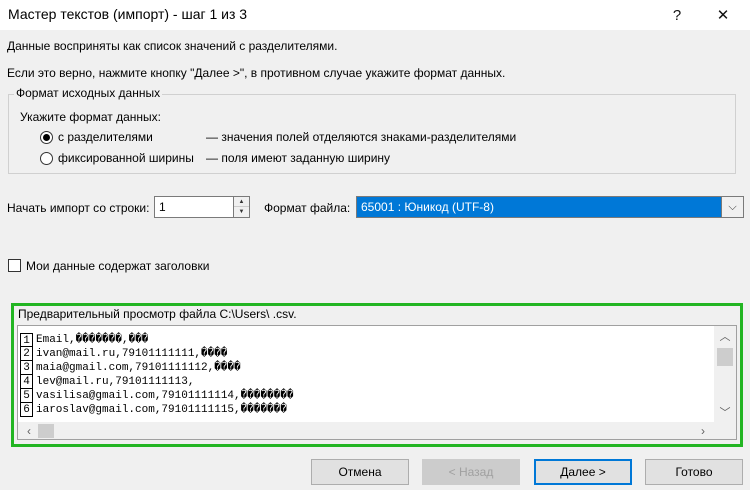  Describe the element at coordinates (88, 93) in the screenshot. I see `source-format-legend: Формат исходных данных` at that location.